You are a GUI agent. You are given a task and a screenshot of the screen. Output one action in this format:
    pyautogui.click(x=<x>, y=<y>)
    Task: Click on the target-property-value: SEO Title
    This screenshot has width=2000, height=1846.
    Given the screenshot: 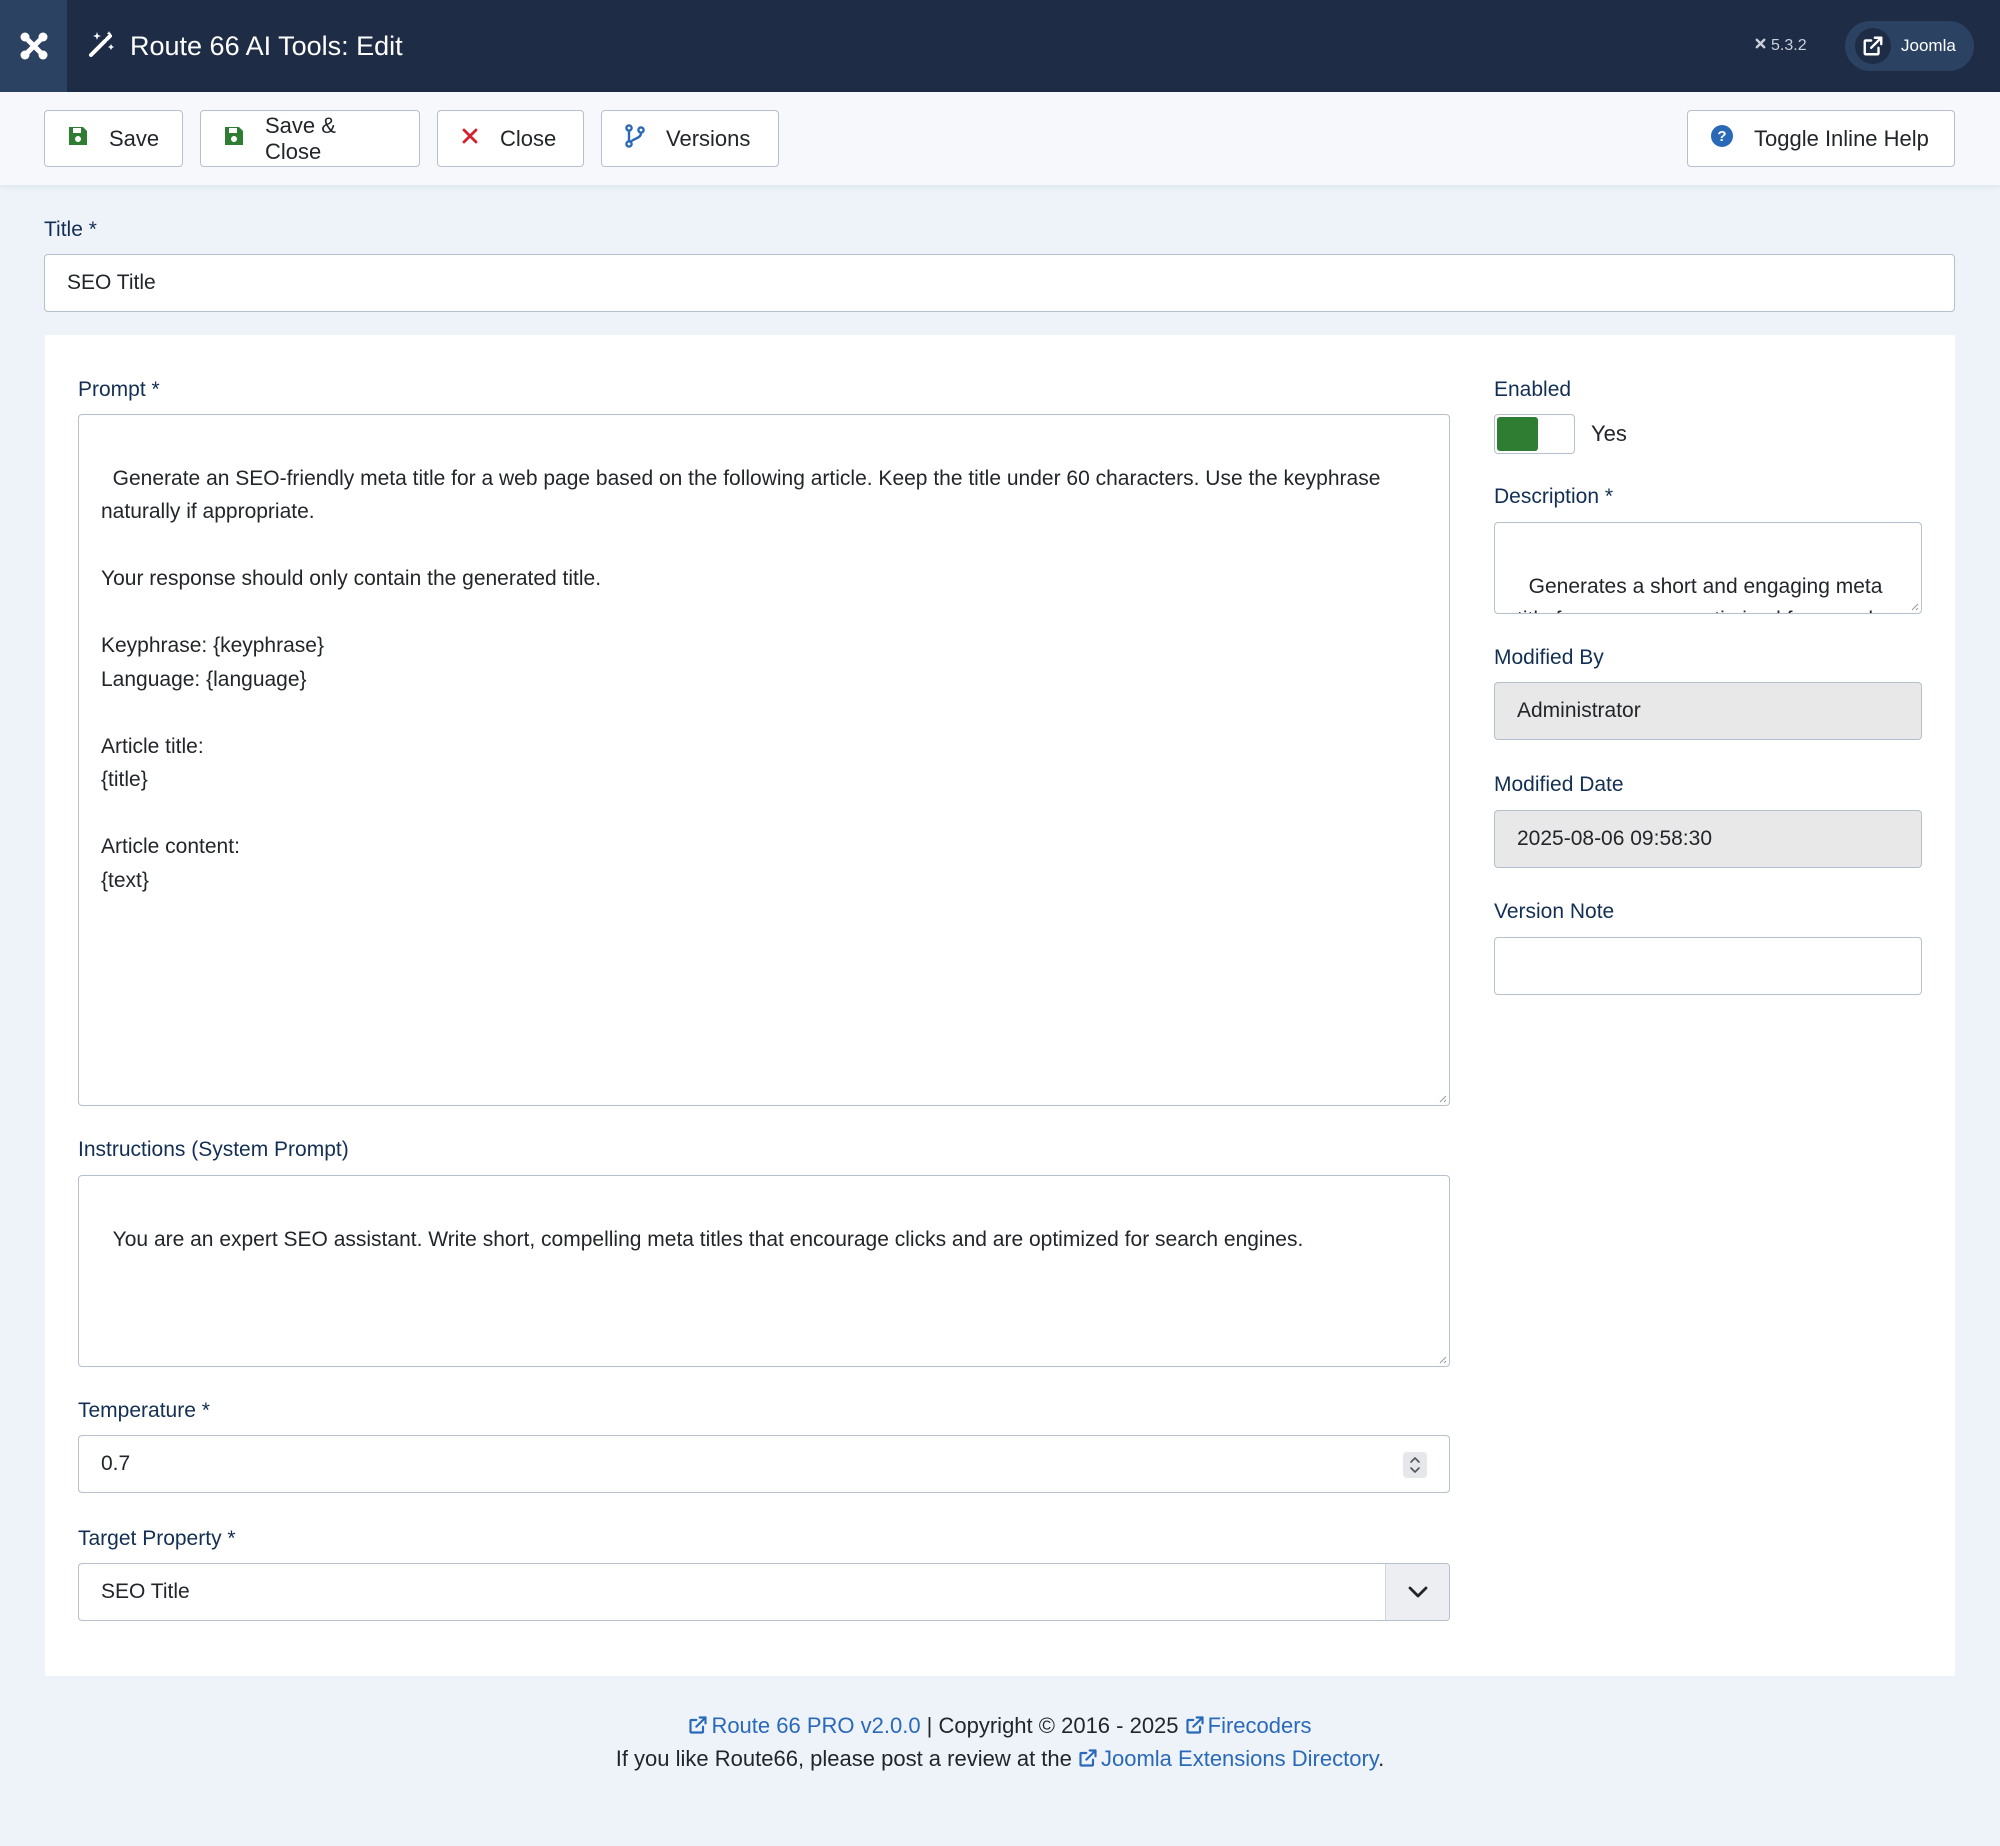 What is the action you would take?
    pyautogui.click(x=145, y=1591)
    